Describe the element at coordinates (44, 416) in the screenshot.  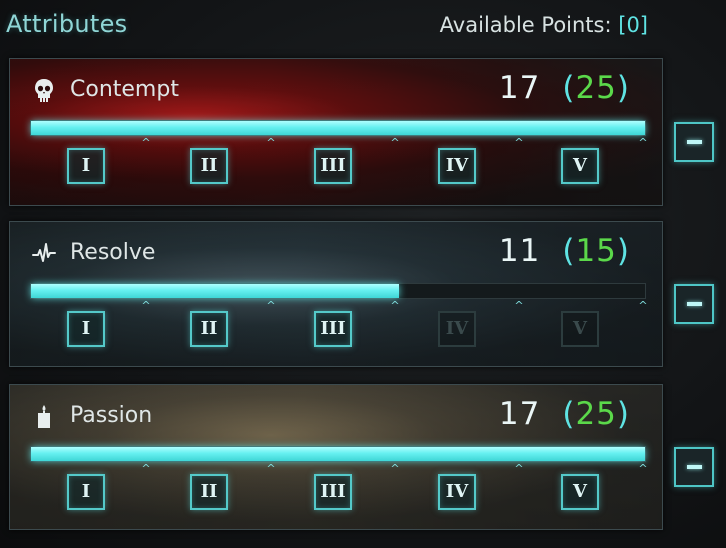
I see `candle-icon` at that location.